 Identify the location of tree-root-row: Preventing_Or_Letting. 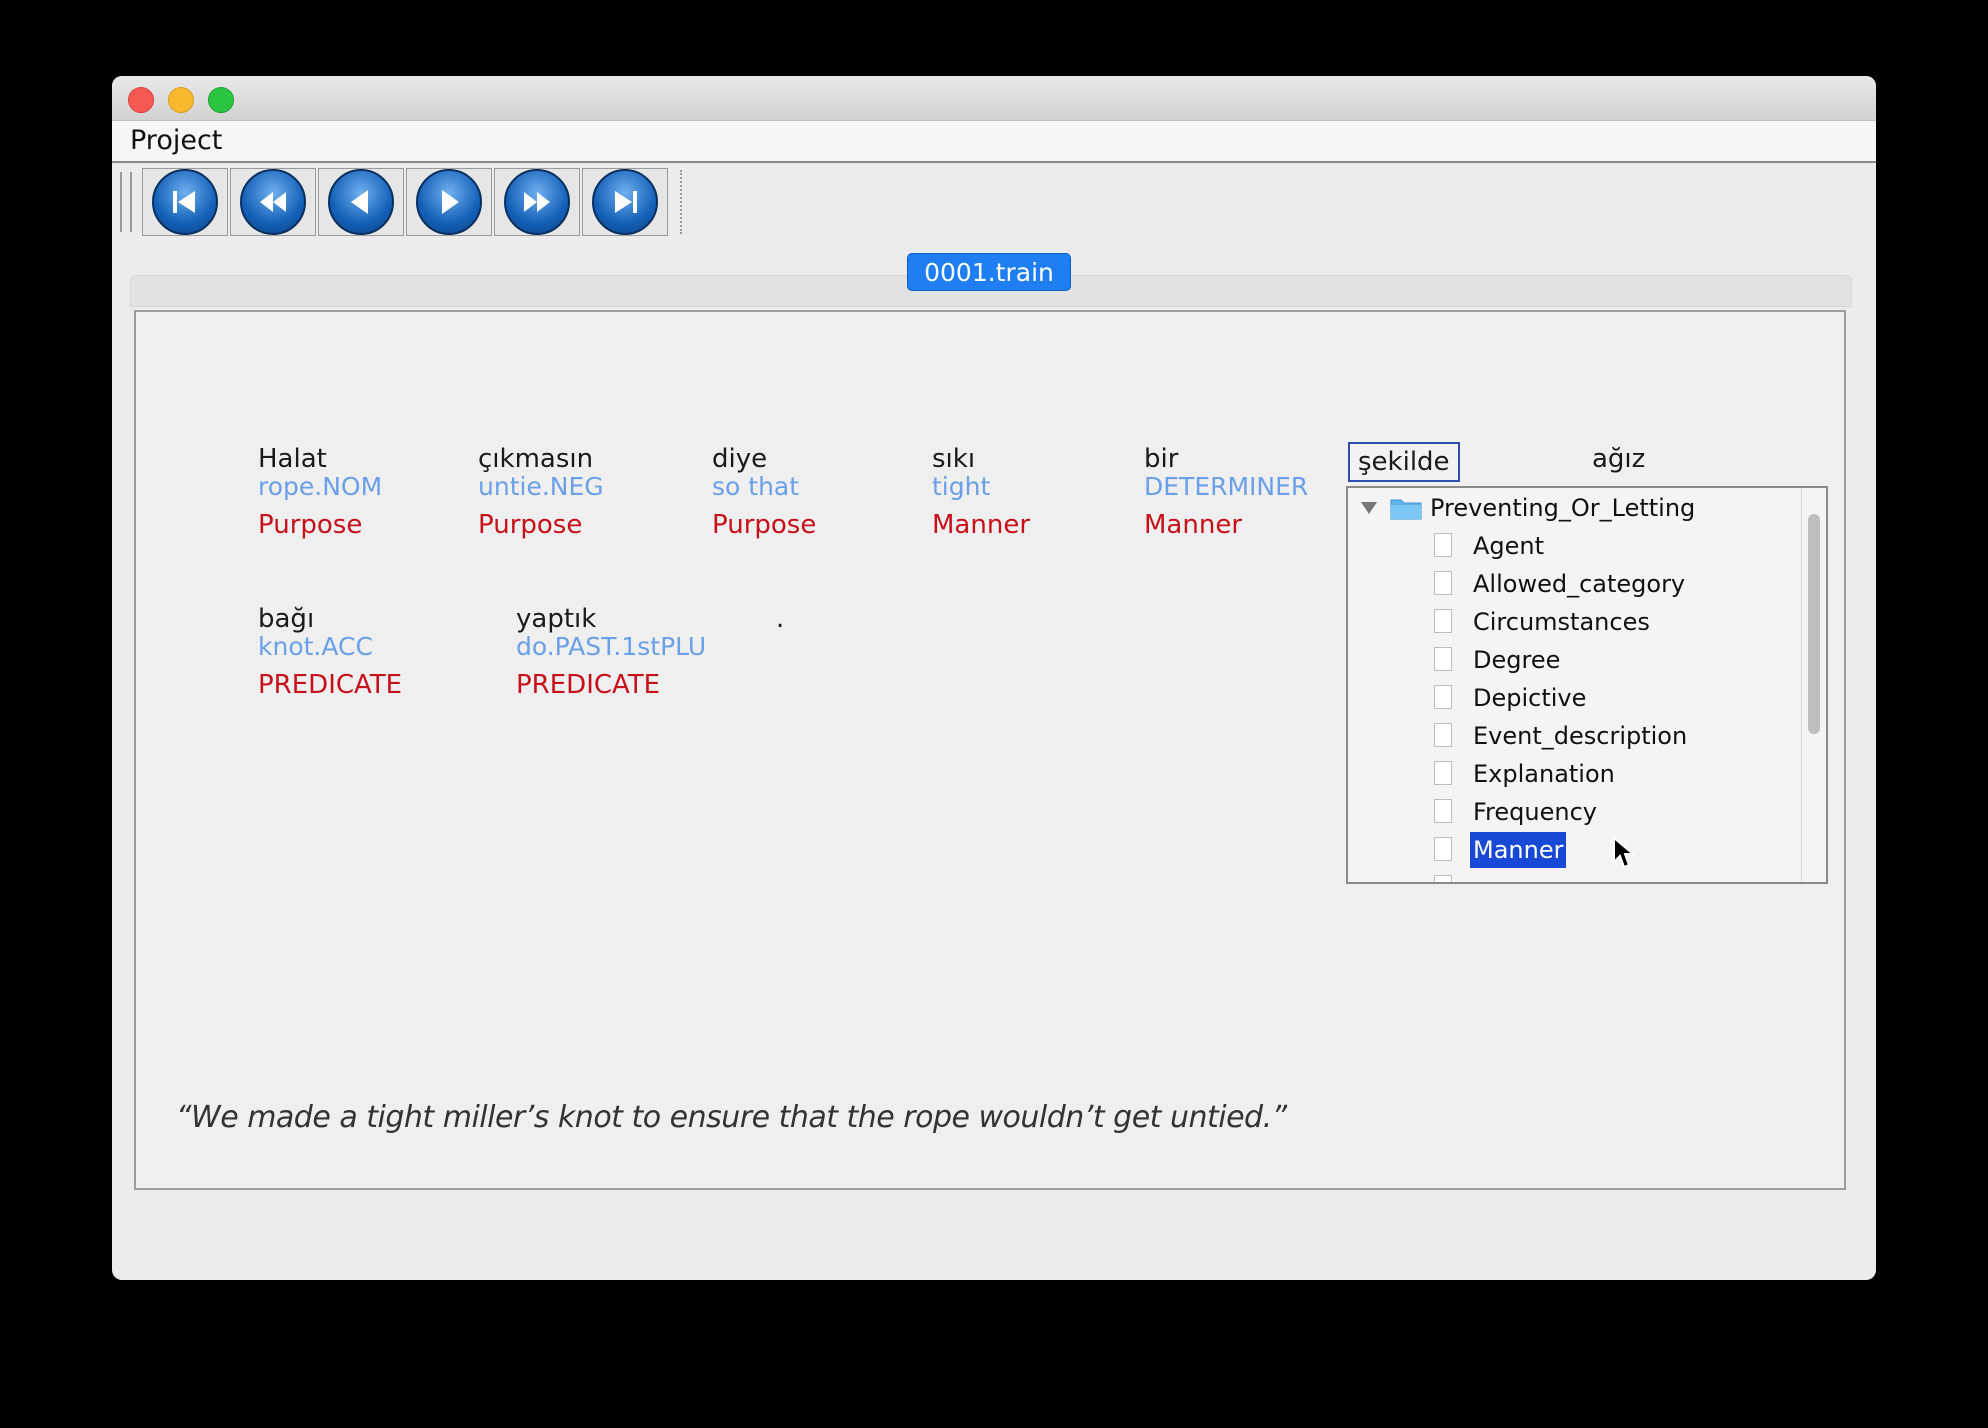
(1576, 508).